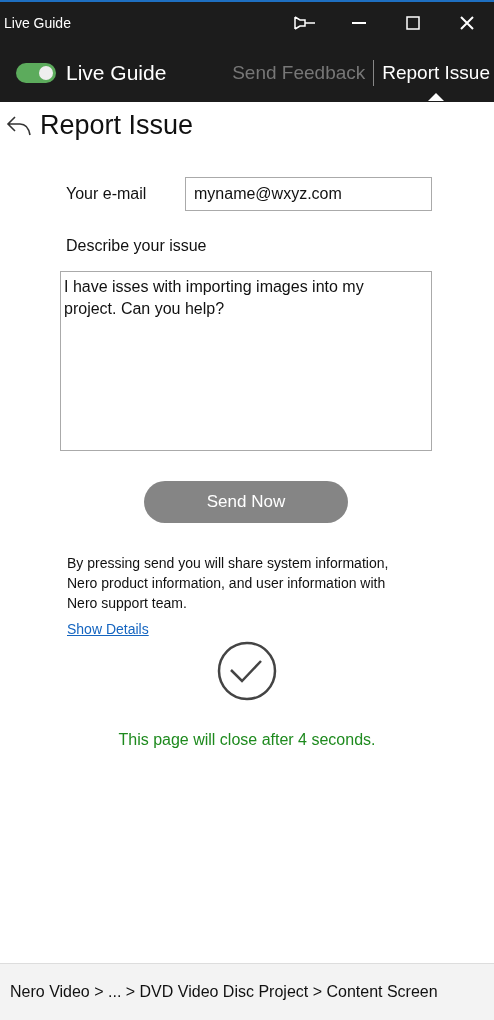  I want to click on issue-label: Describe your issue, so click(136, 246).